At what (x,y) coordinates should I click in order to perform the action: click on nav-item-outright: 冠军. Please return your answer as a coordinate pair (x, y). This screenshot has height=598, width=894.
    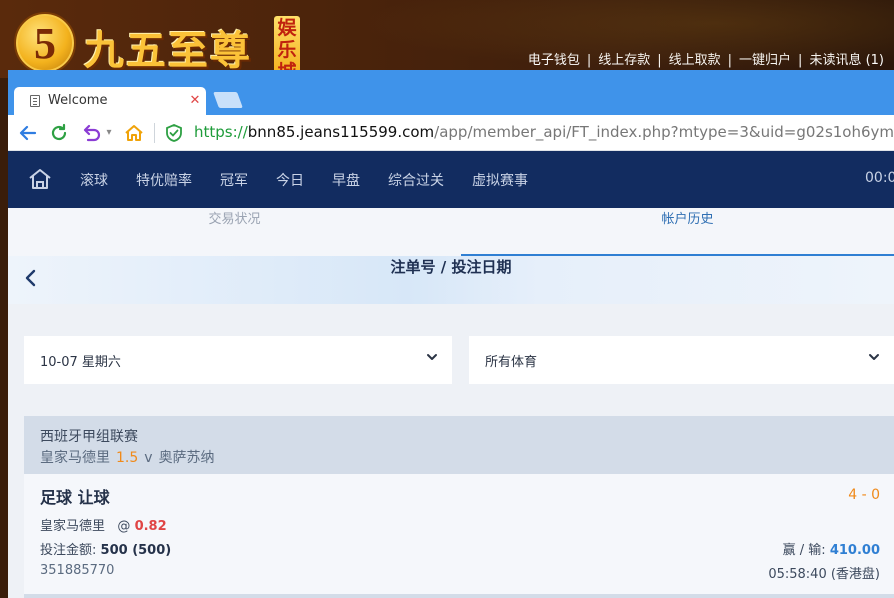
    Looking at the image, I should click on (234, 180).